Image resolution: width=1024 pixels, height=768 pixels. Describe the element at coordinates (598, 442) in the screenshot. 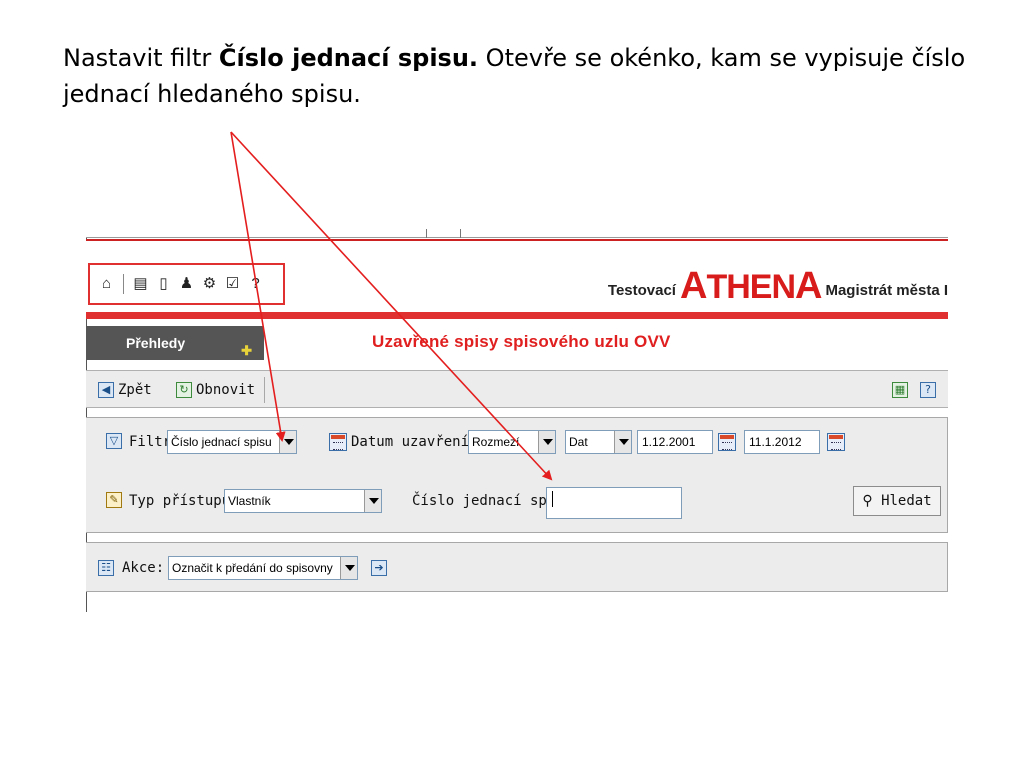

I see `date-type-select: Dat` at that location.